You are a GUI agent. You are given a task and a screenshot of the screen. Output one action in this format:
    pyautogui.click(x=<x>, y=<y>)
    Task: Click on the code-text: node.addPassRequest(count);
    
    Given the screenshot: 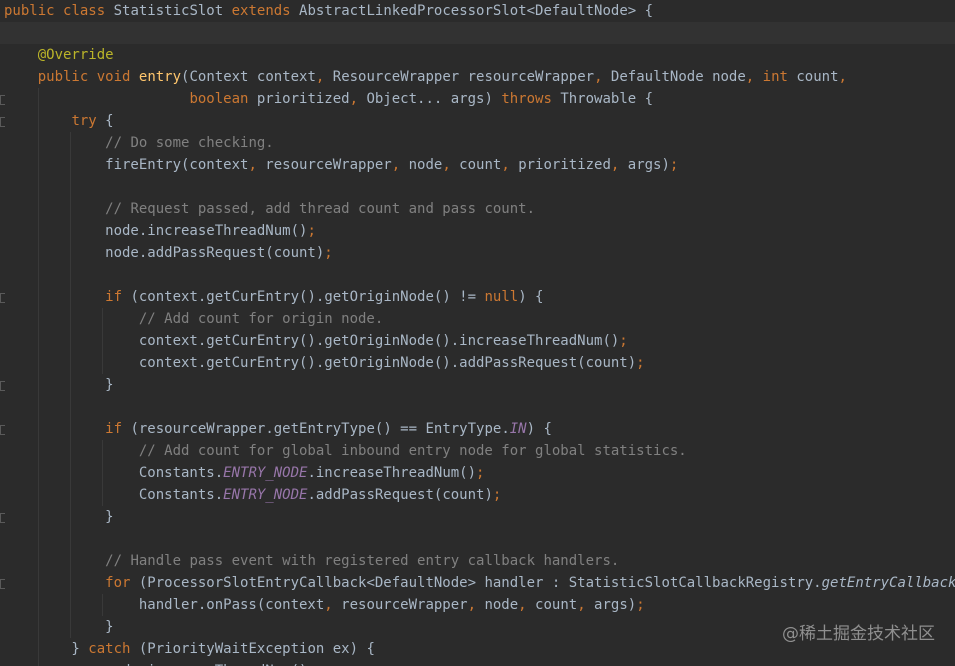 What is the action you would take?
    pyautogui.click(x=168, y=253)
    